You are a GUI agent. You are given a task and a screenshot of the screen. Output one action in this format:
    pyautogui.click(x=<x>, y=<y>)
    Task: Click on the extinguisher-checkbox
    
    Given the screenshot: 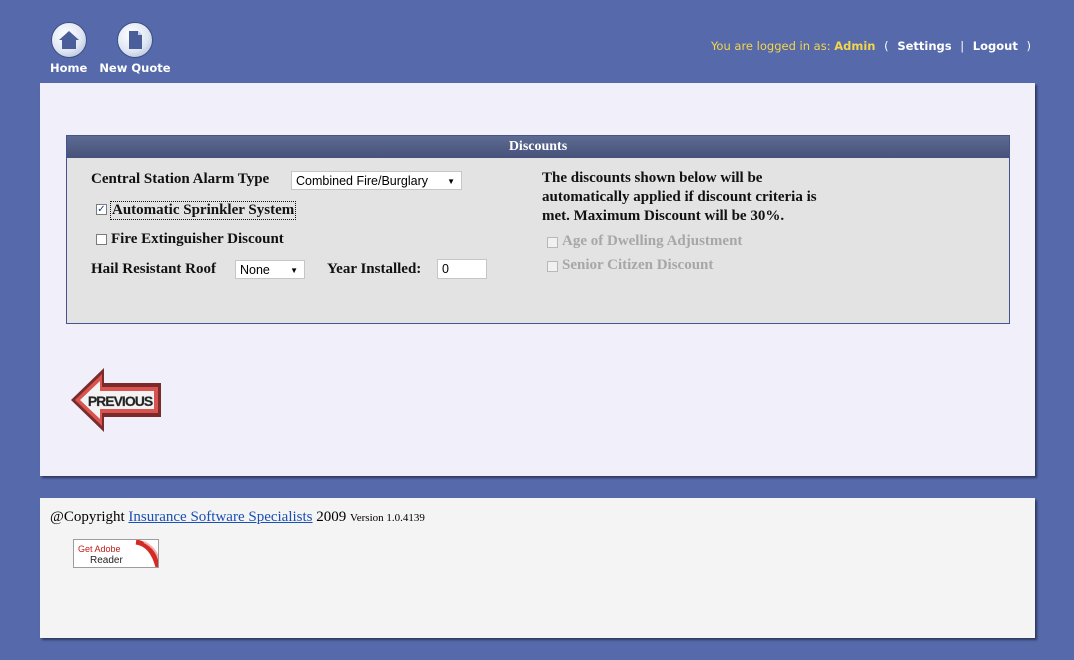 What is the action you would take?
    pyautogui.click(x=101, y=239)
    